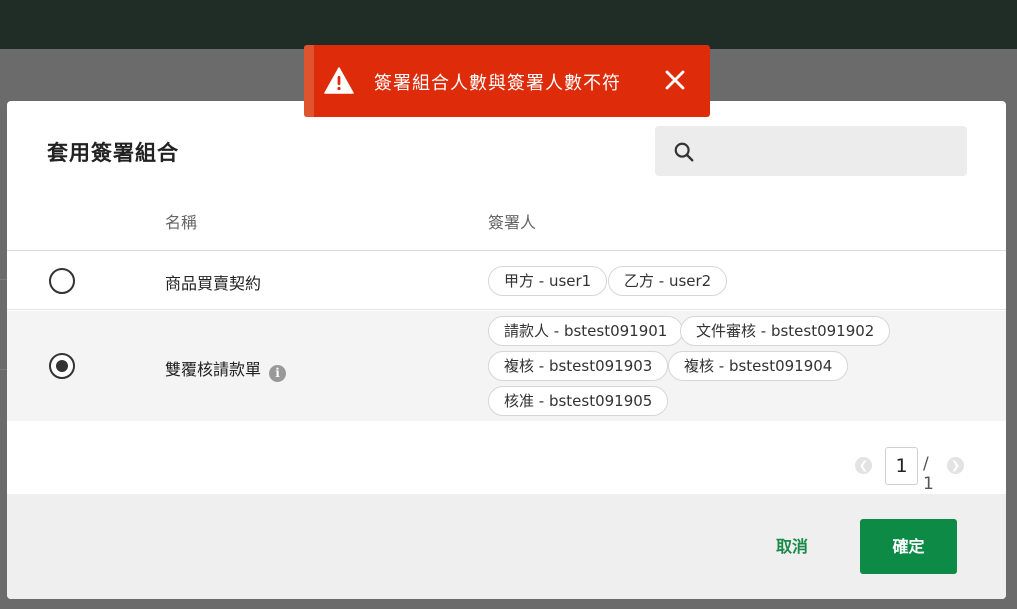 Image resolution: width=1017 pixels, height=609 pixels. Describe the element at coordinates (339, 80) in the screenshot. I see `warning-triangle-icon` at that location.